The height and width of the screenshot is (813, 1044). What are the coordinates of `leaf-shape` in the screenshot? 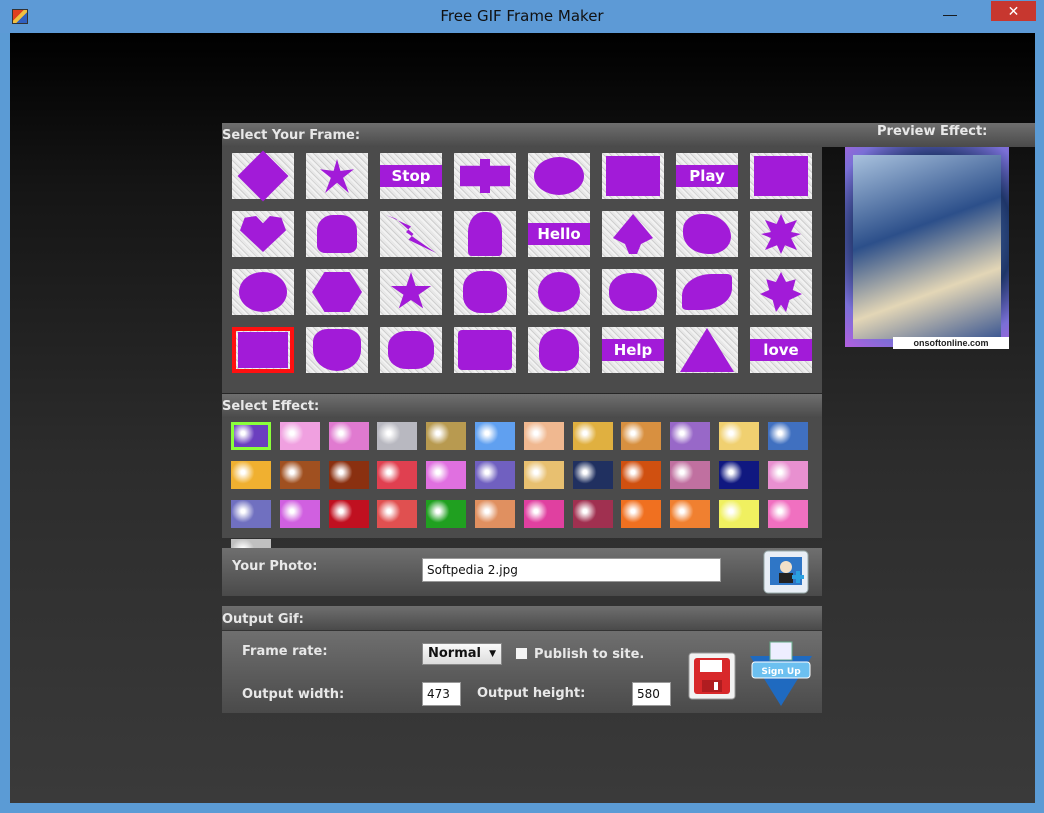 It's located at (707, 292).